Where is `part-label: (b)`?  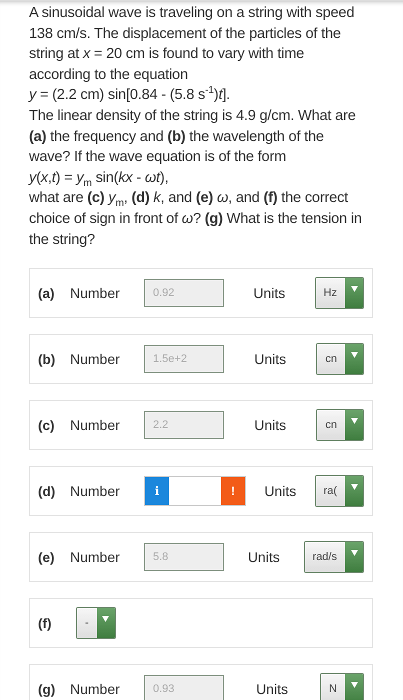 part-label: (b) is located at coordinates (47, 359).